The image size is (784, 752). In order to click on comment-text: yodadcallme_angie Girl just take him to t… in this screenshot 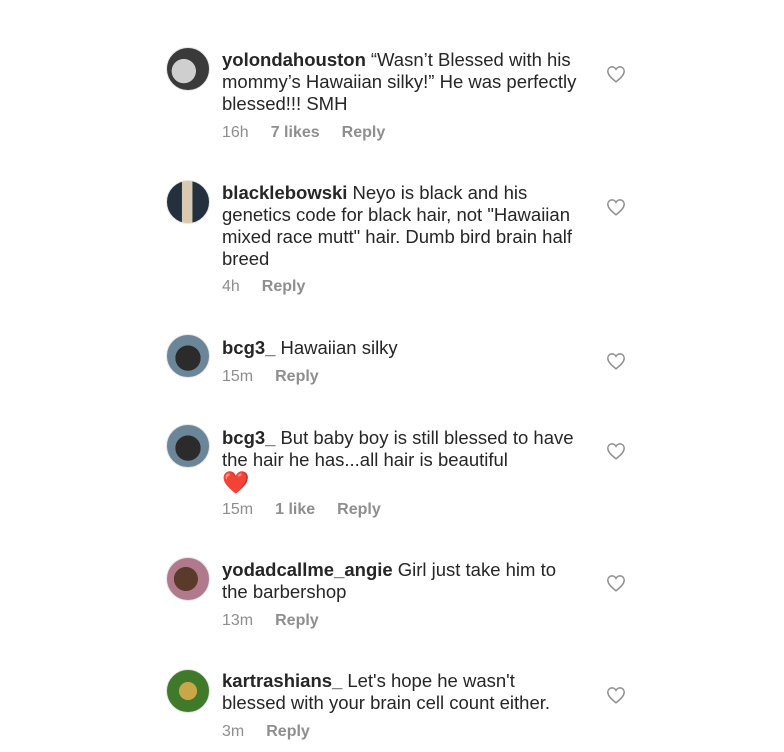, I will do `click(402, 581)`.